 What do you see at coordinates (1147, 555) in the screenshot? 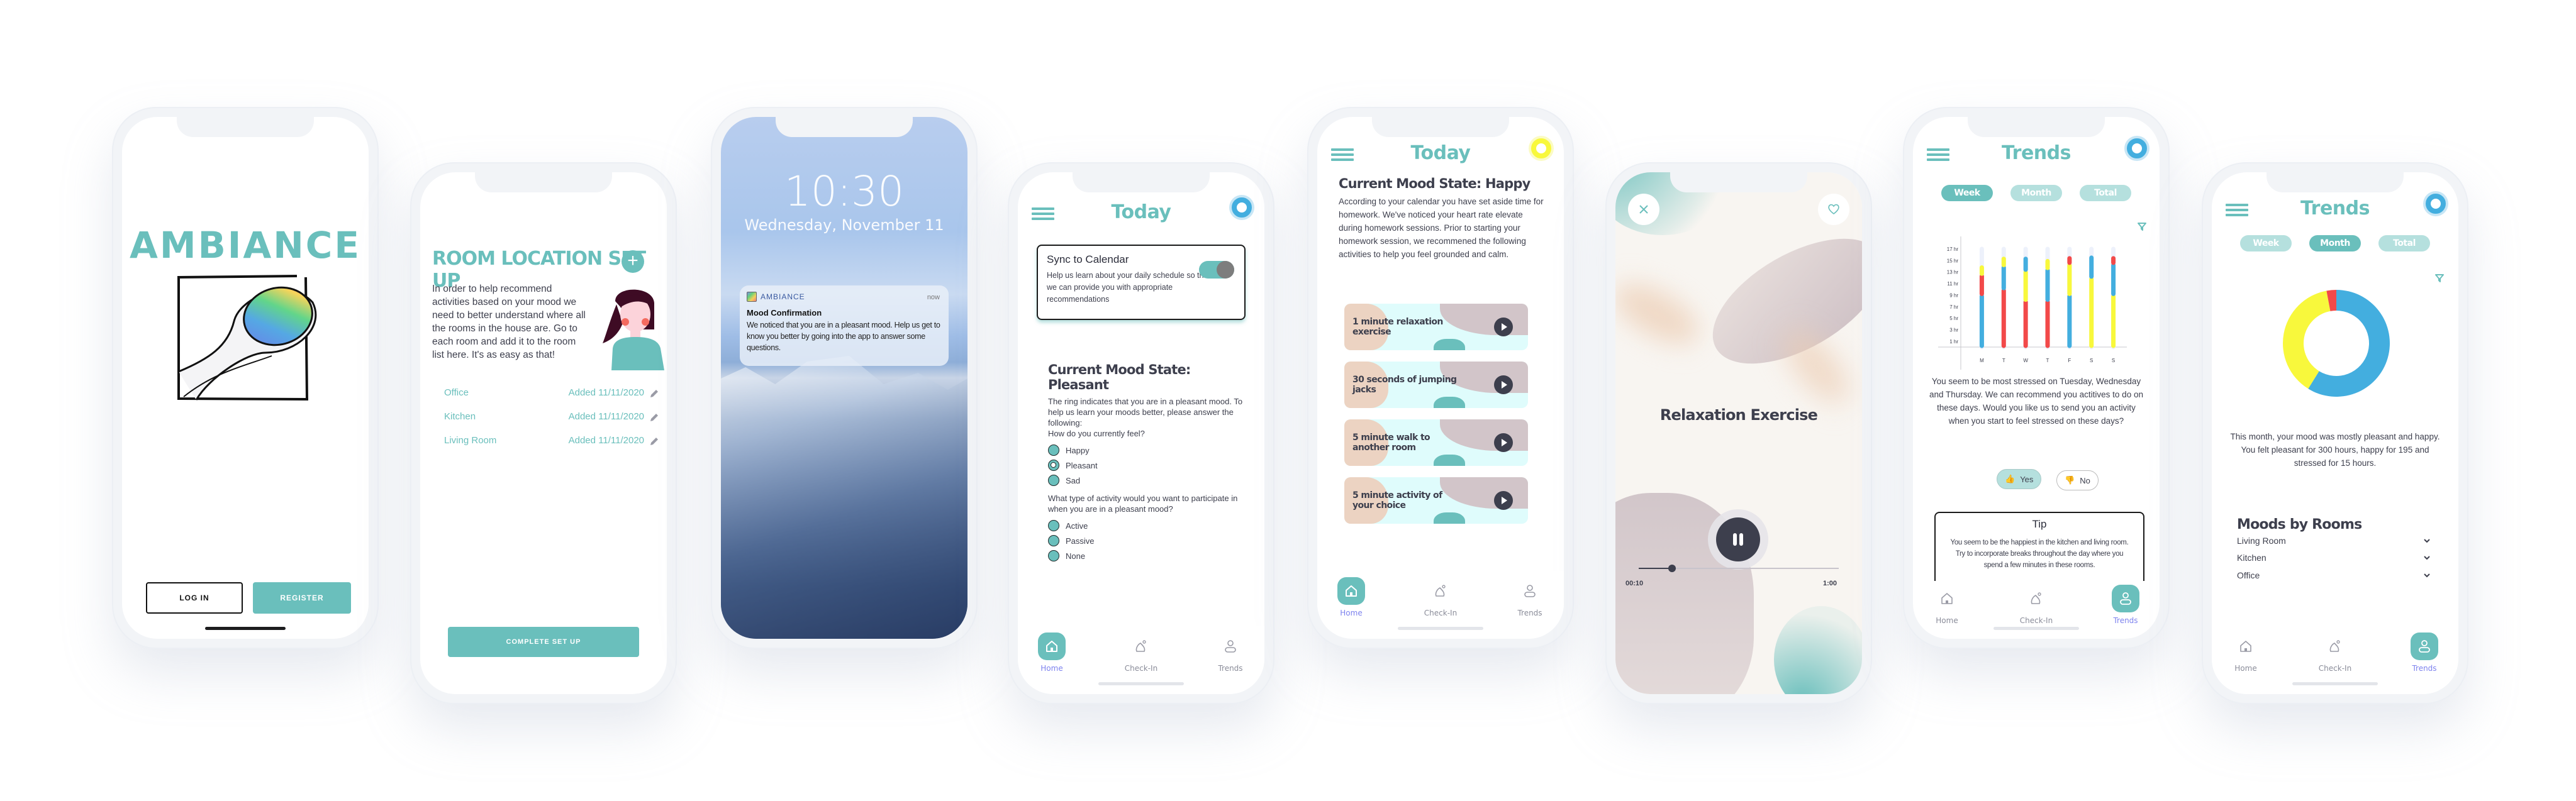
I see `radio-none: None` at bounding box center [1147, 555].